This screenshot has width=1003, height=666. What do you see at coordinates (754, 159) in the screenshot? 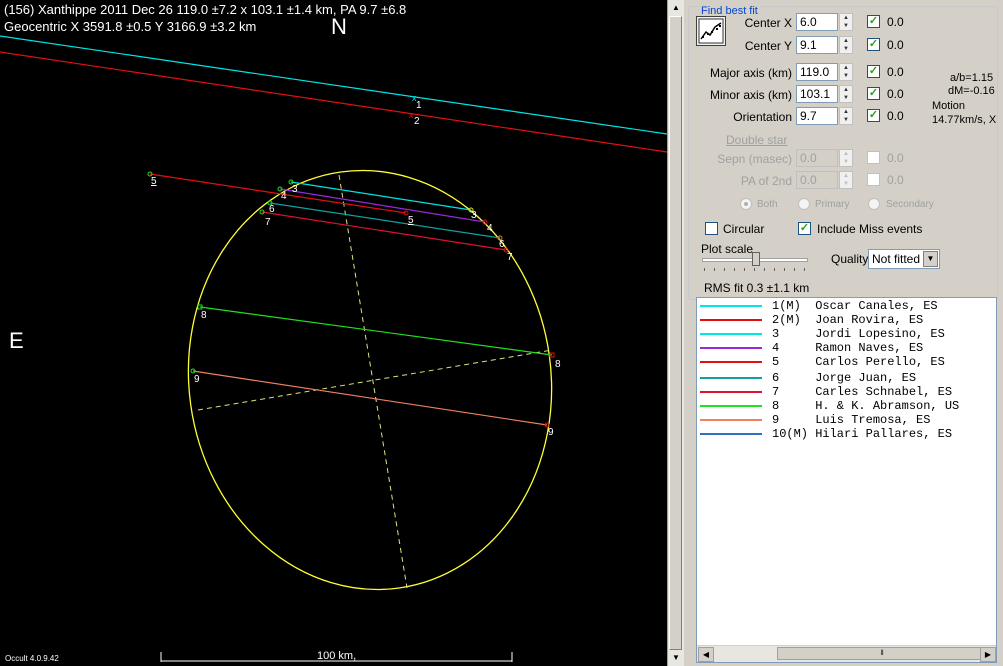
I see `sepn-label: Sepn (masec)` at bounding box center [754, 159].